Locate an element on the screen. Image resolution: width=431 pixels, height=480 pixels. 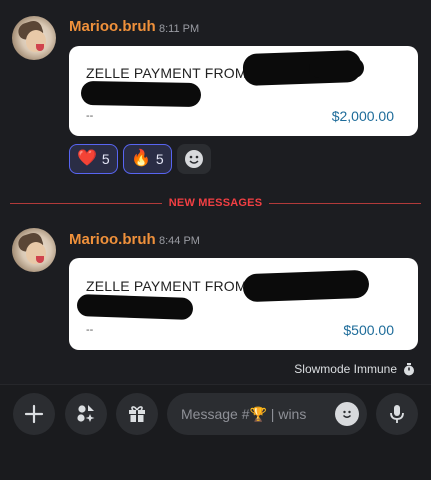
reaction-fire: 🔥 5 is located at coordinates (147, 159).